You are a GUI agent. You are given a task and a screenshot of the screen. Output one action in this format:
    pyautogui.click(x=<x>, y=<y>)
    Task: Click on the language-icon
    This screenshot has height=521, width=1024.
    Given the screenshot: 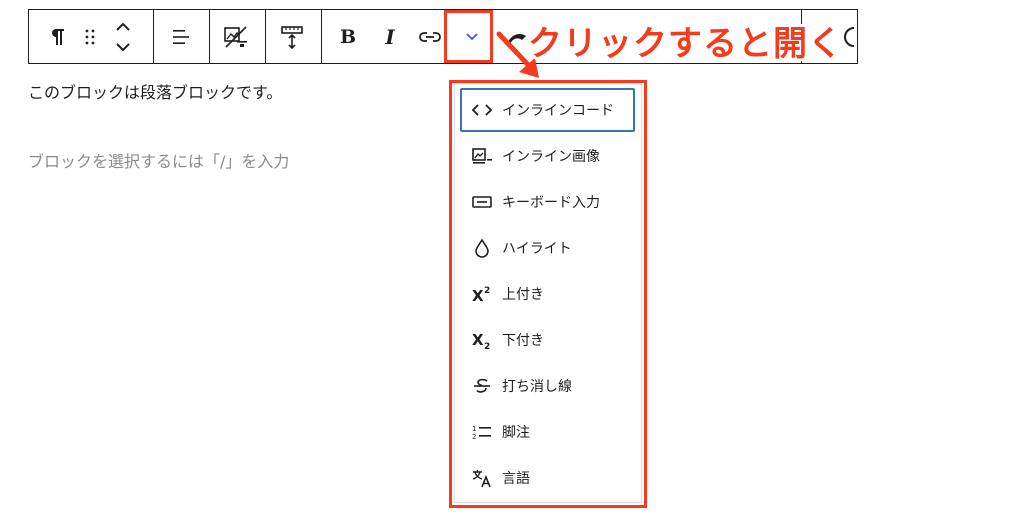 What is the action you would take?
    pyautogui.click(x=482, y=478)
    